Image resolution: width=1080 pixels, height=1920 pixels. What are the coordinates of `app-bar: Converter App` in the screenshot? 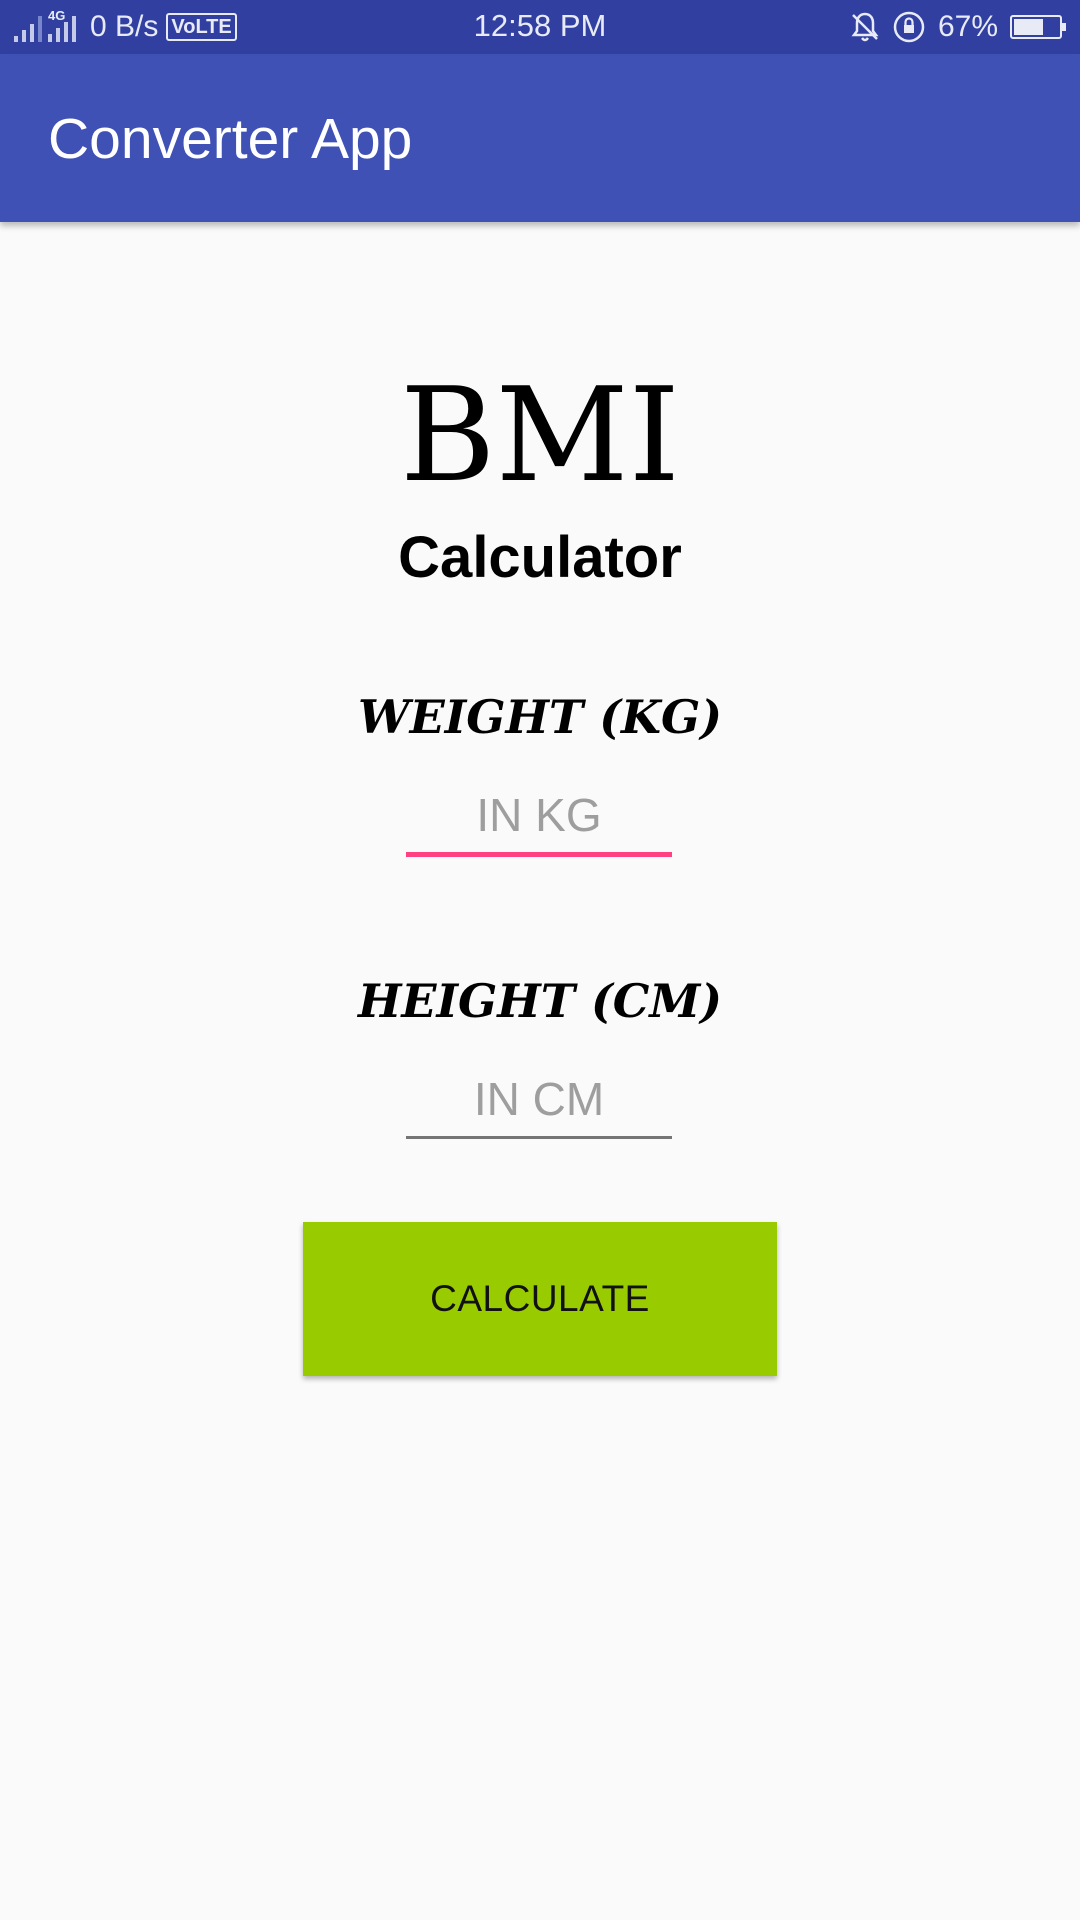 It's located at (540, 138).